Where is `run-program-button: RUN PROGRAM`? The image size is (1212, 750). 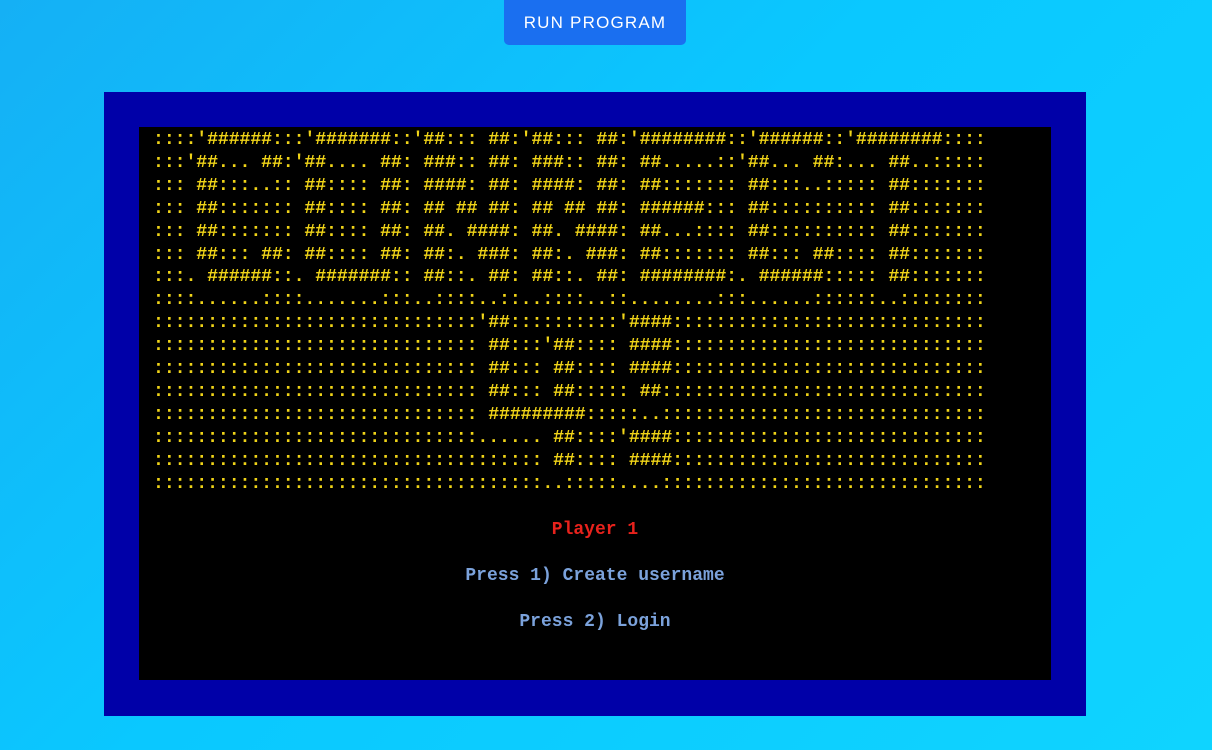 run-program-button: RUN PROGRAM is located at coordinates (595, 22).